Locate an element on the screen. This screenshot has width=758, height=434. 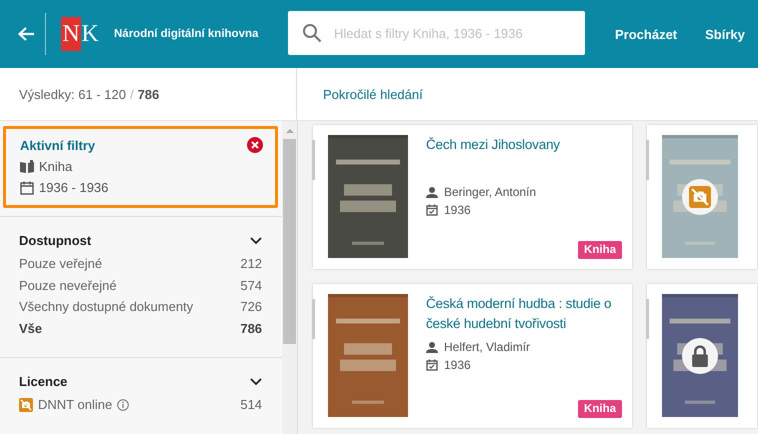
scrollbar is located at coordinates (289, 277).